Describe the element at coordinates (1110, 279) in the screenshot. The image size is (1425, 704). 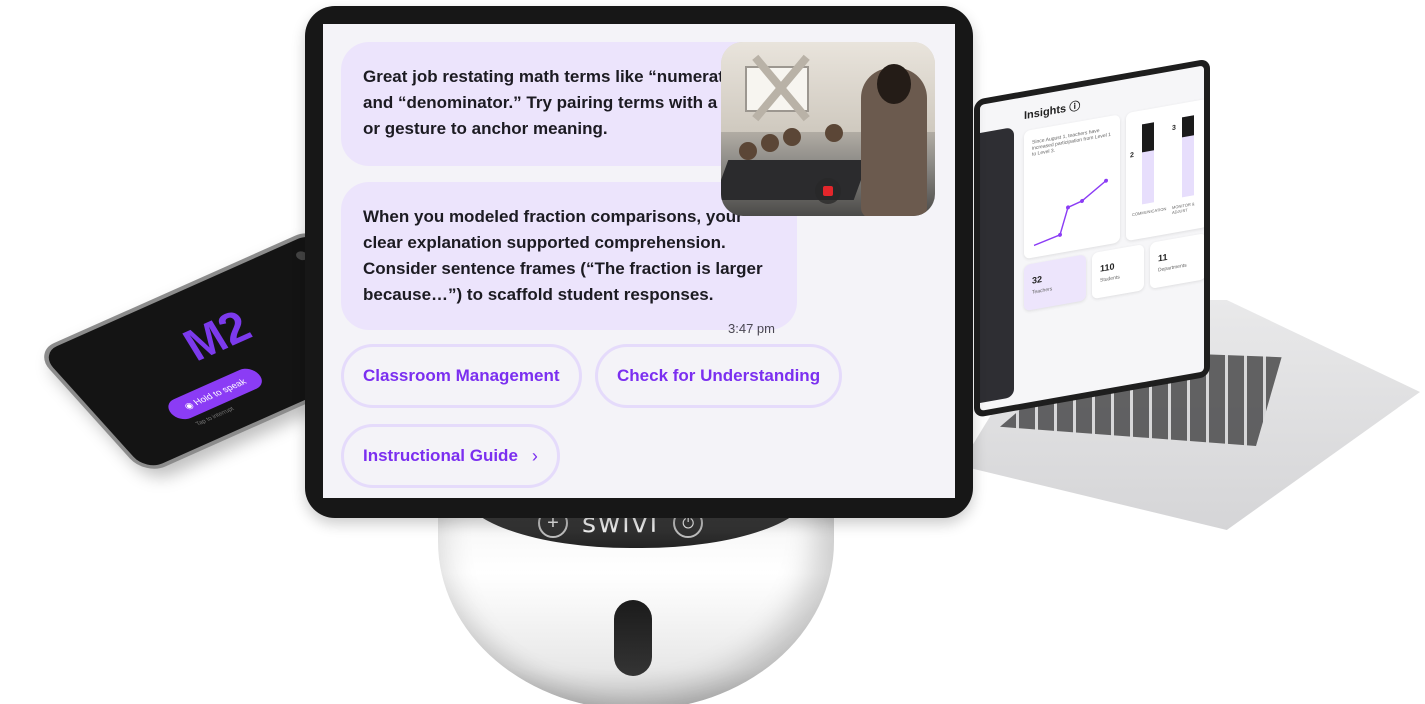
I see `students-label: Students` at that location.